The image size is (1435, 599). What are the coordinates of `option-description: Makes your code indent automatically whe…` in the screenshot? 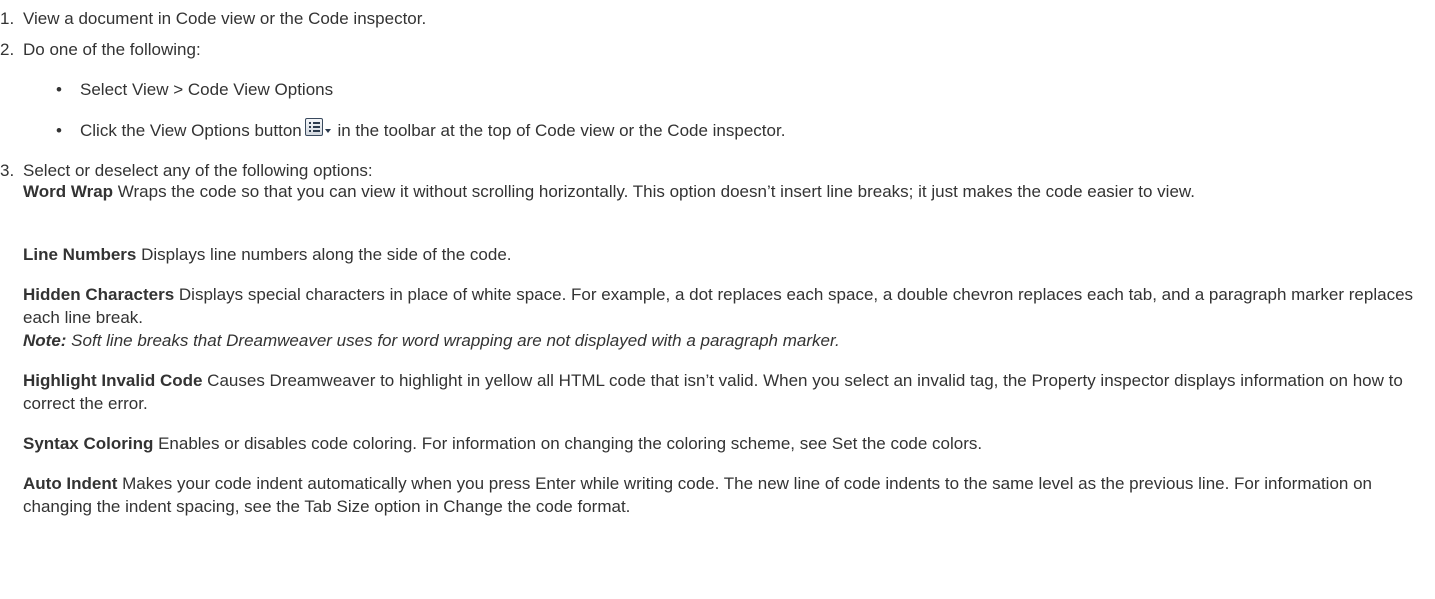 It's located at (698, 495).